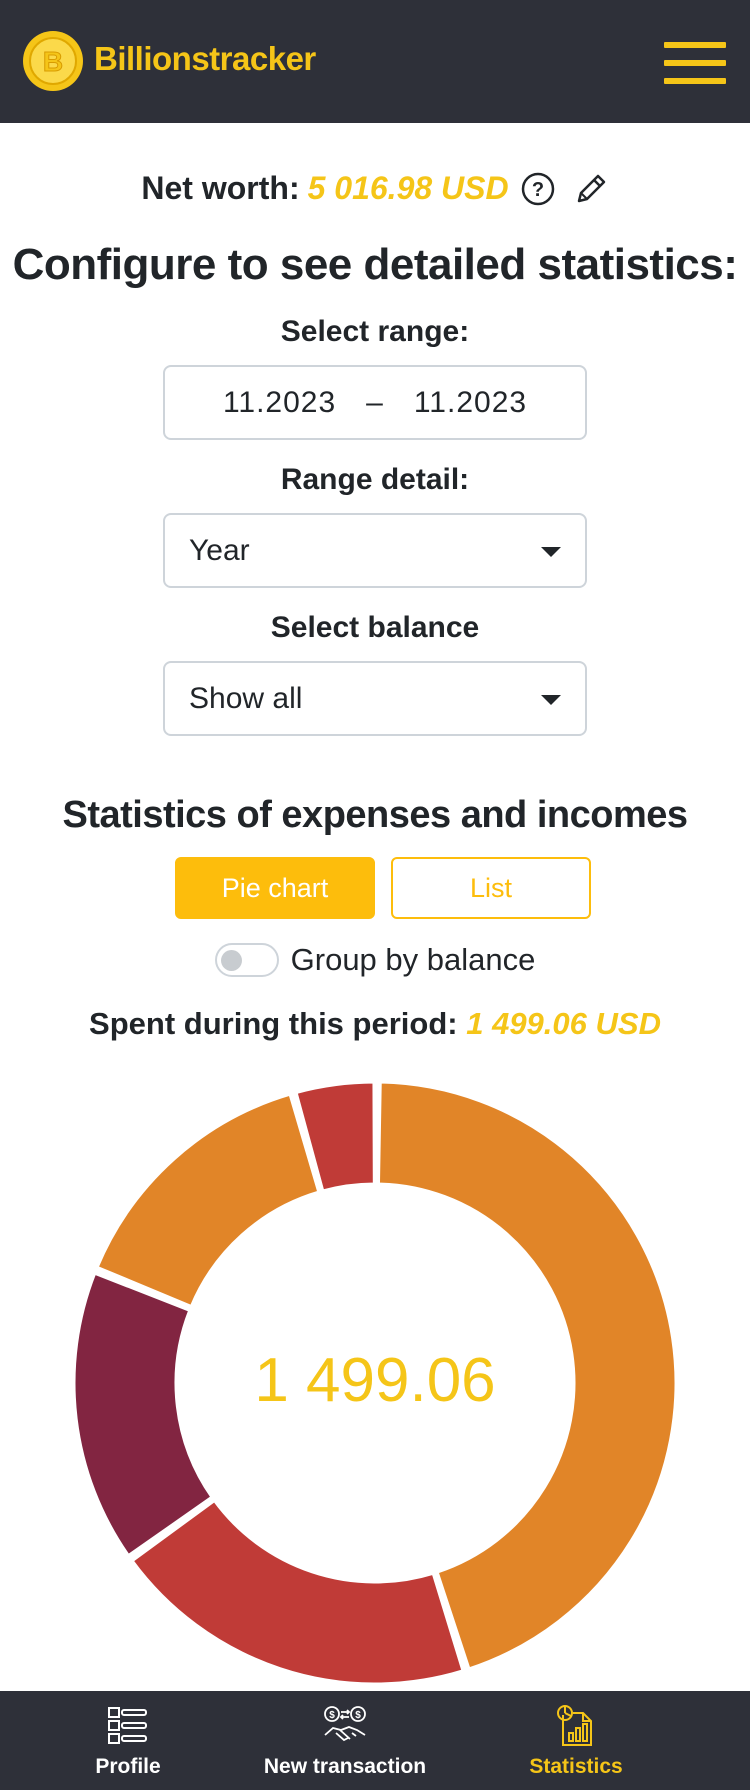 The height and width of the screenshot is (1790, 750). What do you see at coordinates (375, 331) in the screenshot?
I see `range-label: Select range:` at bounding box center [375, 331].